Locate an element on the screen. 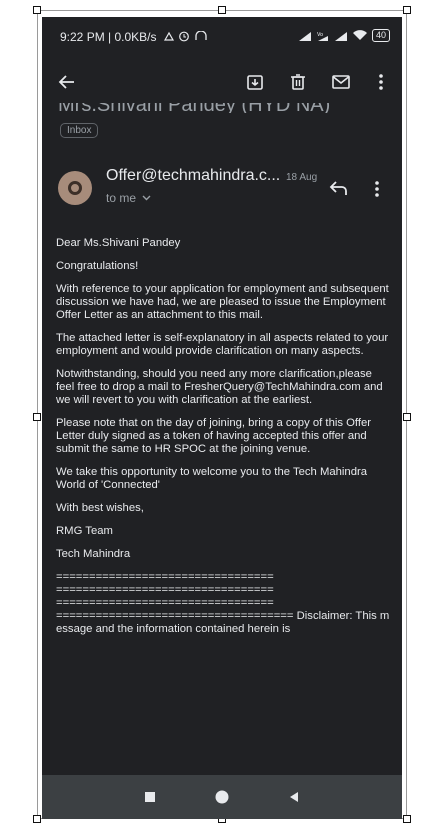 Image resolution: width=427 pixels, height=825 pixels. square-icon is located at coordinates (150, 797).